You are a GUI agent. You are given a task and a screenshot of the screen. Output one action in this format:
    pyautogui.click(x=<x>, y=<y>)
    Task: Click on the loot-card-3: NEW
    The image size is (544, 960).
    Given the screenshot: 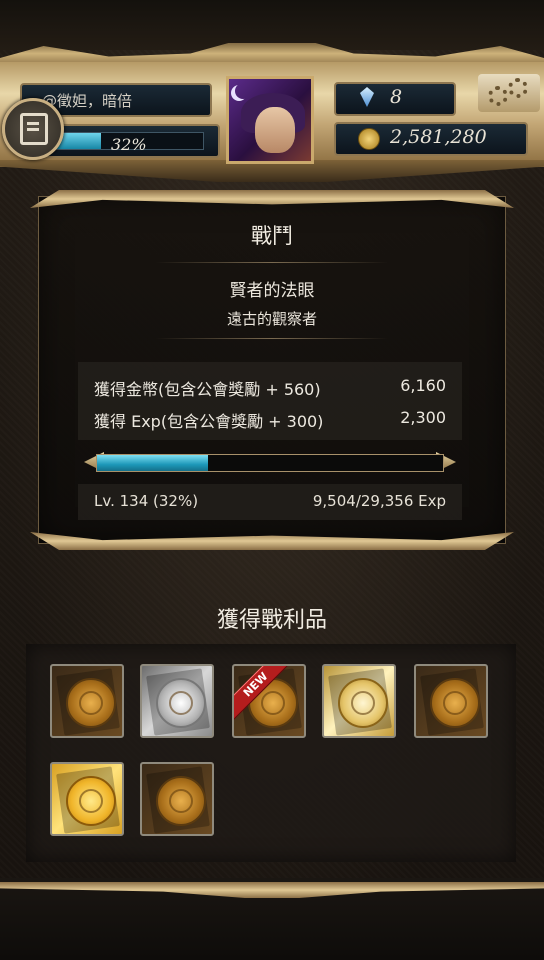 What is the action you would take?
    pyautogui.click(x=269, y=701)
    